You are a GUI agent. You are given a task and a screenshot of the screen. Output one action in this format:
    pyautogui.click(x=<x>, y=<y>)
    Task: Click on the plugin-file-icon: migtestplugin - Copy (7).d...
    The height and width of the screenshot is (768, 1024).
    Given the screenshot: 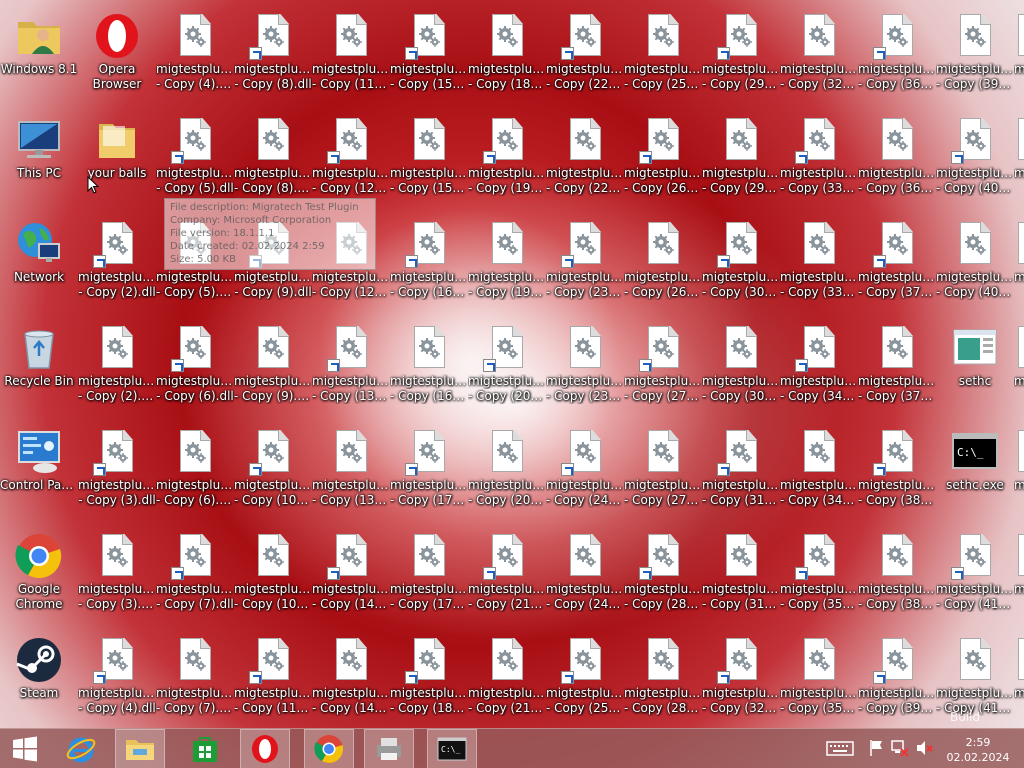 What is the action you would take?
    pyautogui.click(x=195, y=677)
    